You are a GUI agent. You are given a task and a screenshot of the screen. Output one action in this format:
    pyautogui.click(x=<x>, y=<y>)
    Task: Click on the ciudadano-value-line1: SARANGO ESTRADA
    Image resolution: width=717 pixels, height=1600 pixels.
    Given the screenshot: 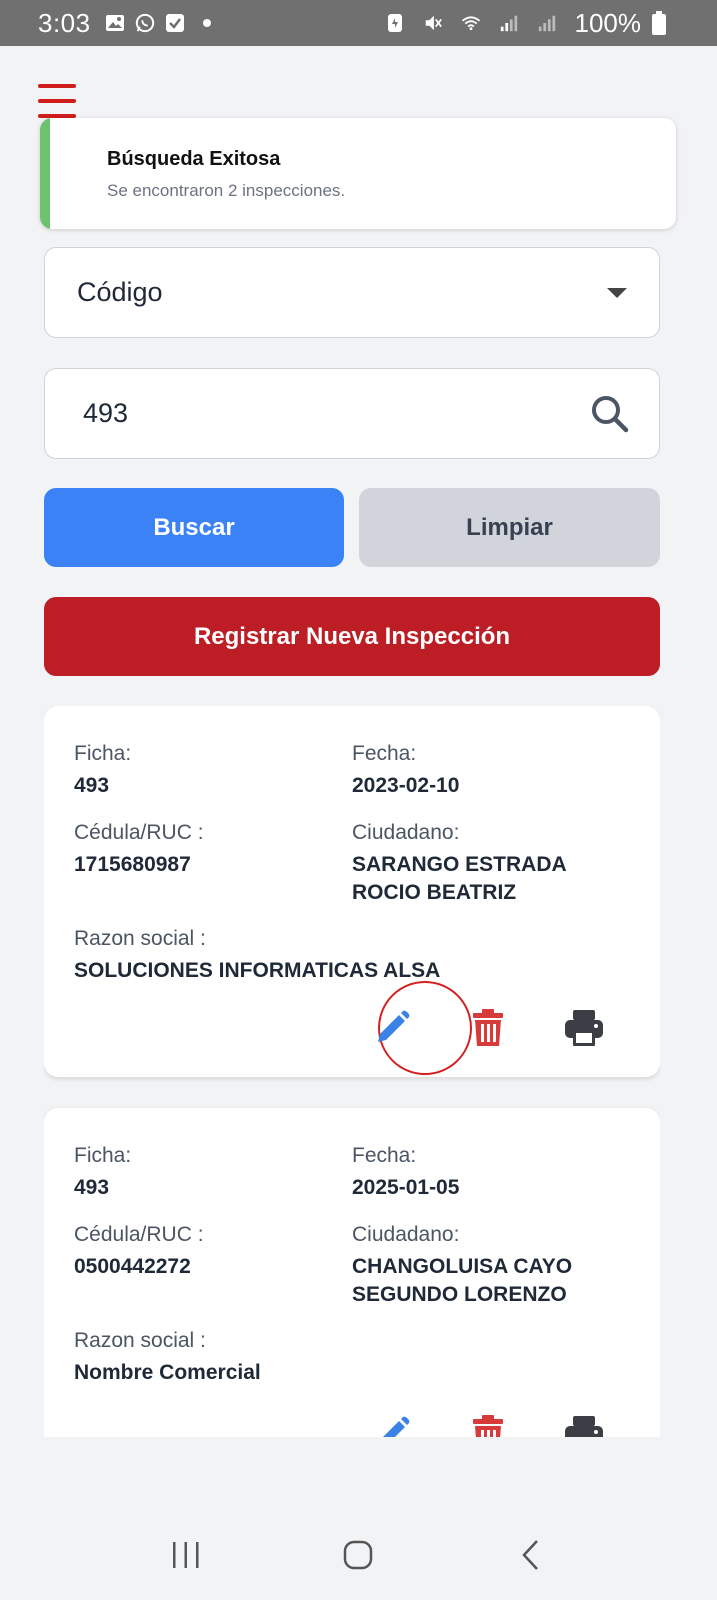 What is the action you would take?
    pyautogui.click(x=459, y=864)
    